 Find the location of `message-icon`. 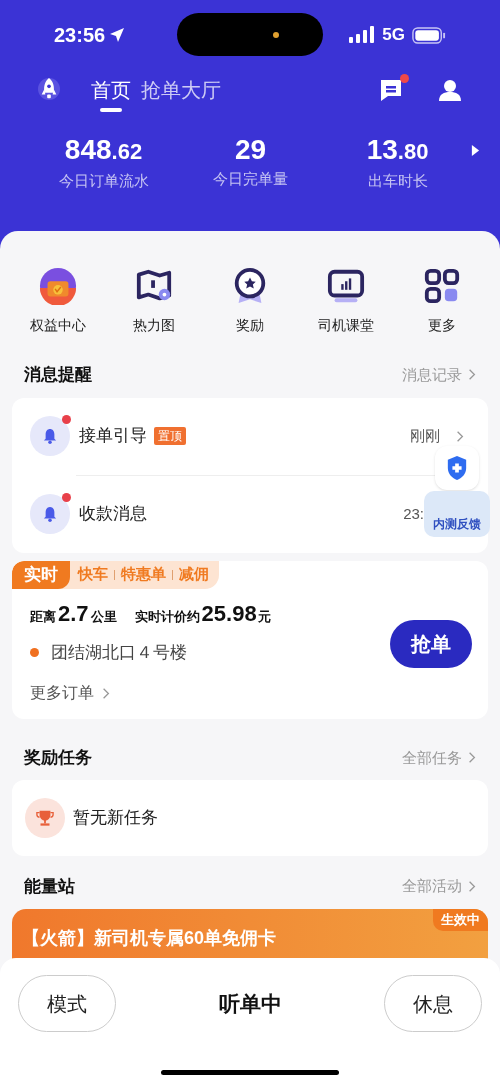

message-icon is located at coordinates (391, 90).